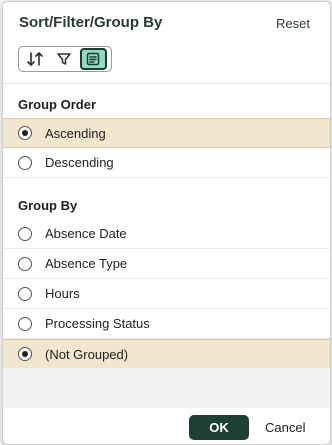  I want to click on mode-toggle-group, so click(65, 59).